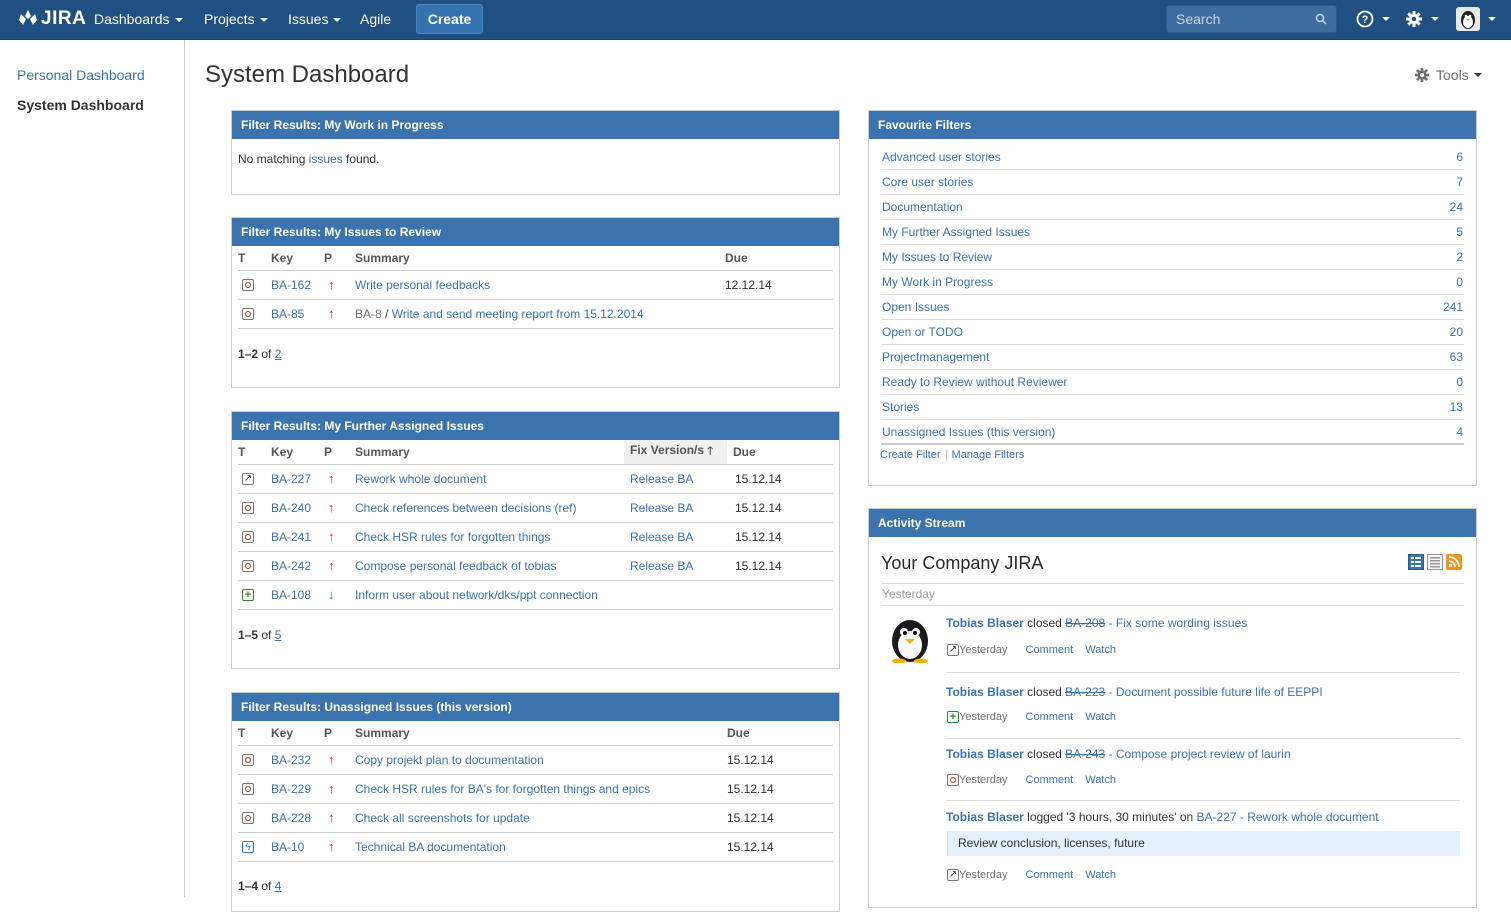 Image resolution: width=1511 pixels, height=912 pixels. What do you see at coordinates (465, 508) in the screenshot?
I see `issue-summary-link: Check references between decisions (ref)` at bounding box center [465, 508].